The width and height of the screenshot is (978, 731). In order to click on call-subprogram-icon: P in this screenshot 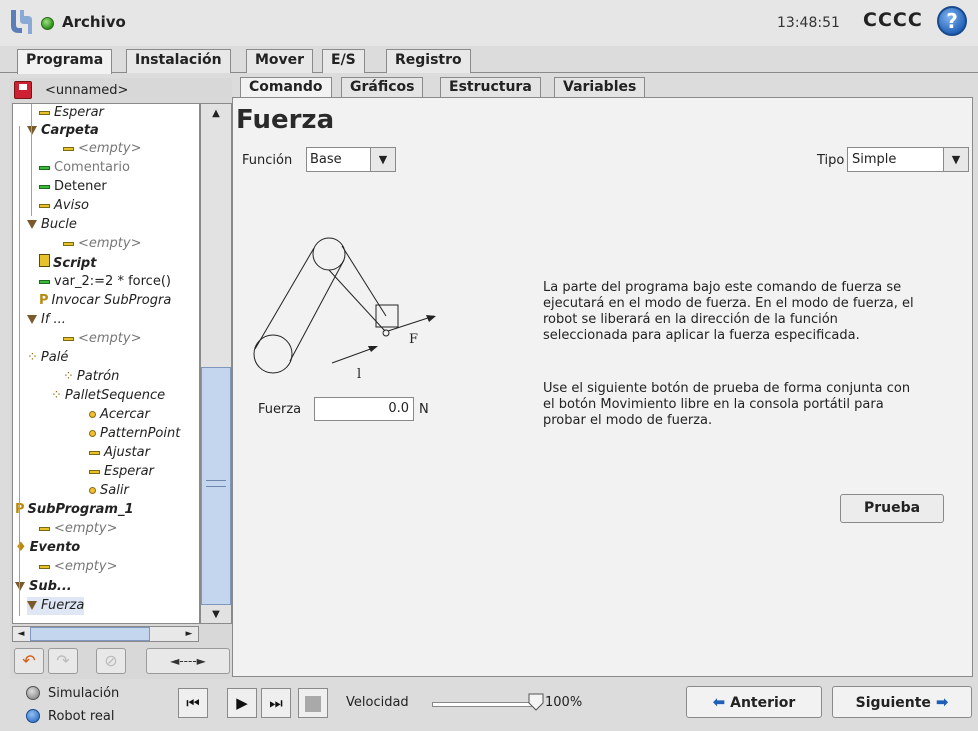, I will do `click(44, 300)`.